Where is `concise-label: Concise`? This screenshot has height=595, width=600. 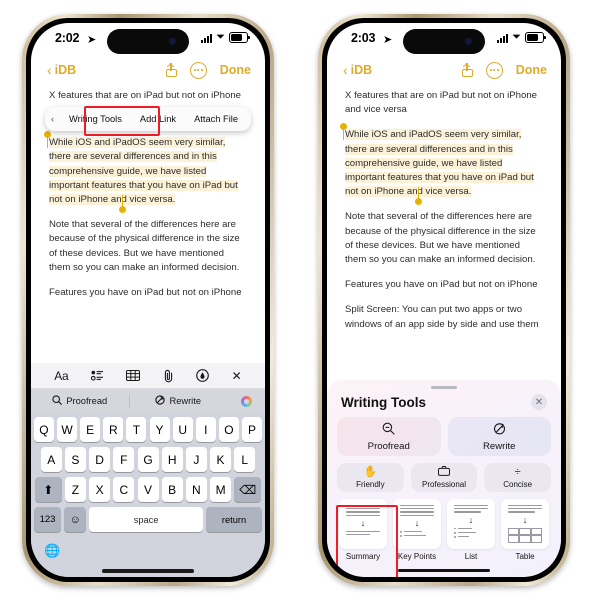
concise-label: Concise is located at coordinates (518, 484).